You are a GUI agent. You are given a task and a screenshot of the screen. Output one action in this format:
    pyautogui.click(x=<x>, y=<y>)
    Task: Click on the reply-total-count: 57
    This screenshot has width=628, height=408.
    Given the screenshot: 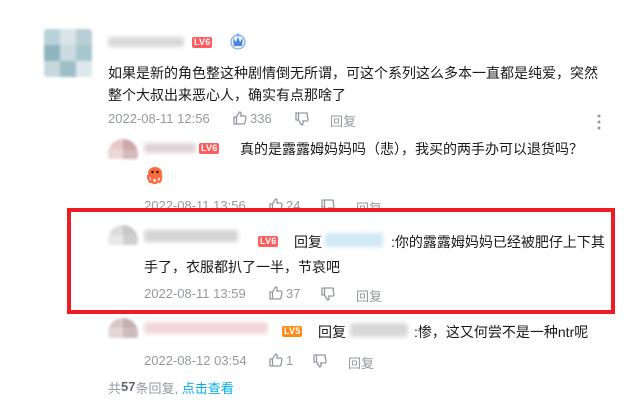 What is the action you would take?
    pyautogui.click(x=128, y=386)
    